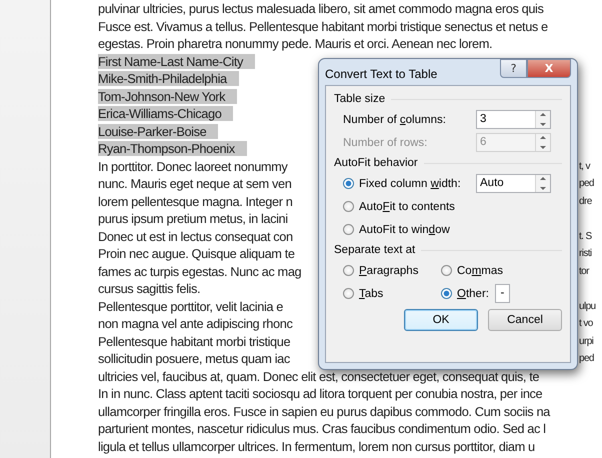 Image resolution: width=602 pixels, height=458 pixels. I want to click on document-text: t vo, so click(586, 324).